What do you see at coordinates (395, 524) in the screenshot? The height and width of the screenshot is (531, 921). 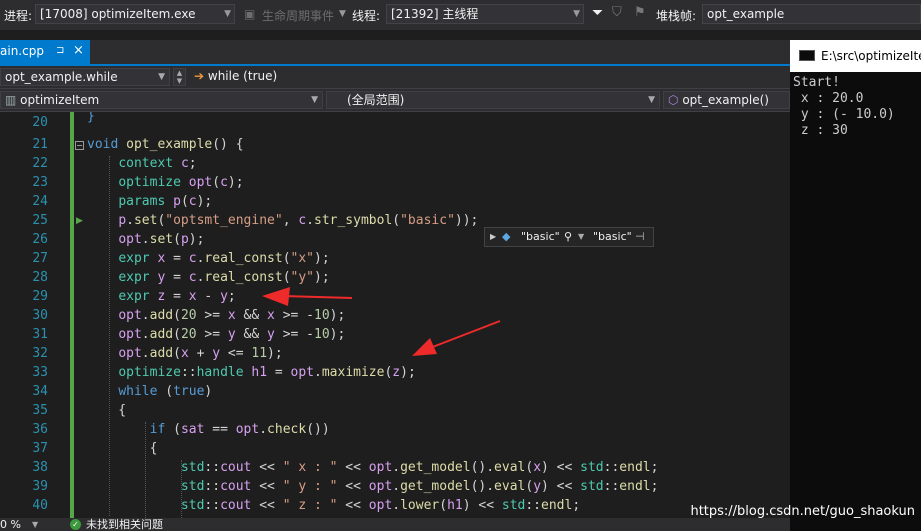 I see `editor-status-bar: 0 % ▼ ✓ 未找到相关问题` at bounding box center [395, 524].